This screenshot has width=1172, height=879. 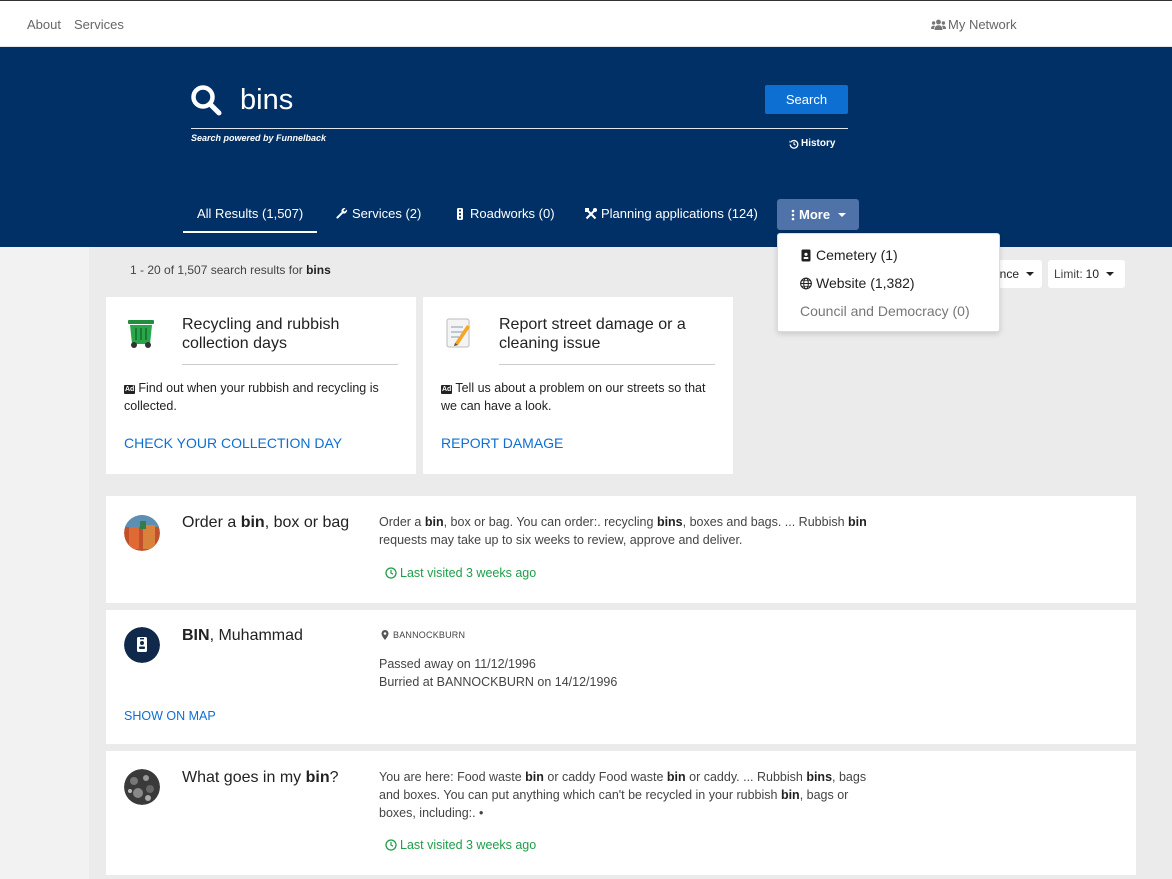 What do you see at coordinates (244, 777) in the screenshot?
I see `result-title-text: What goes in my` at bounding box center [244, 777].